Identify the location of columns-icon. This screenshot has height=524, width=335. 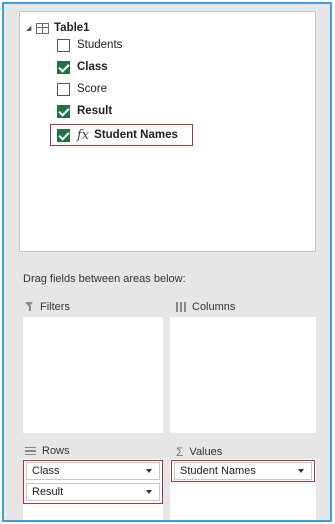
(181, 307).